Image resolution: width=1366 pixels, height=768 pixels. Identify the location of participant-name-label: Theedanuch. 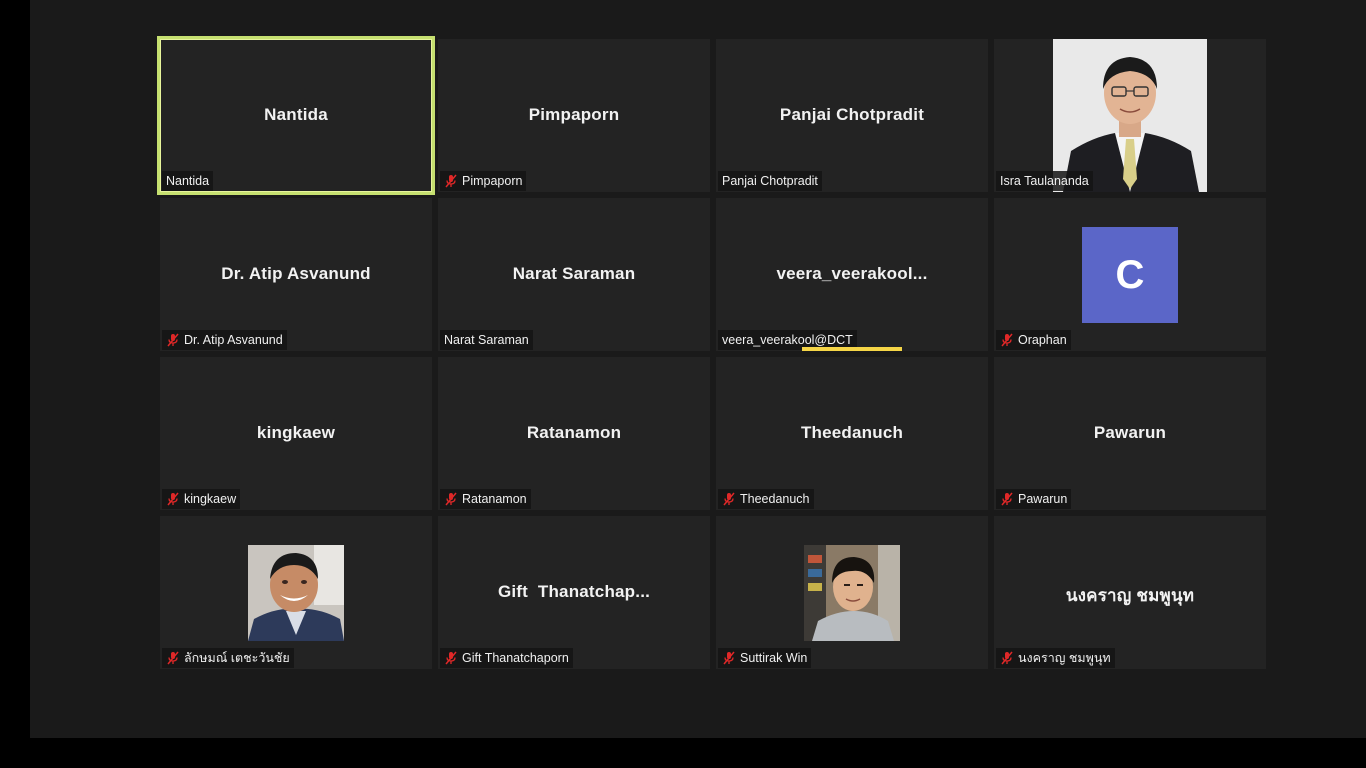
(766, 499).